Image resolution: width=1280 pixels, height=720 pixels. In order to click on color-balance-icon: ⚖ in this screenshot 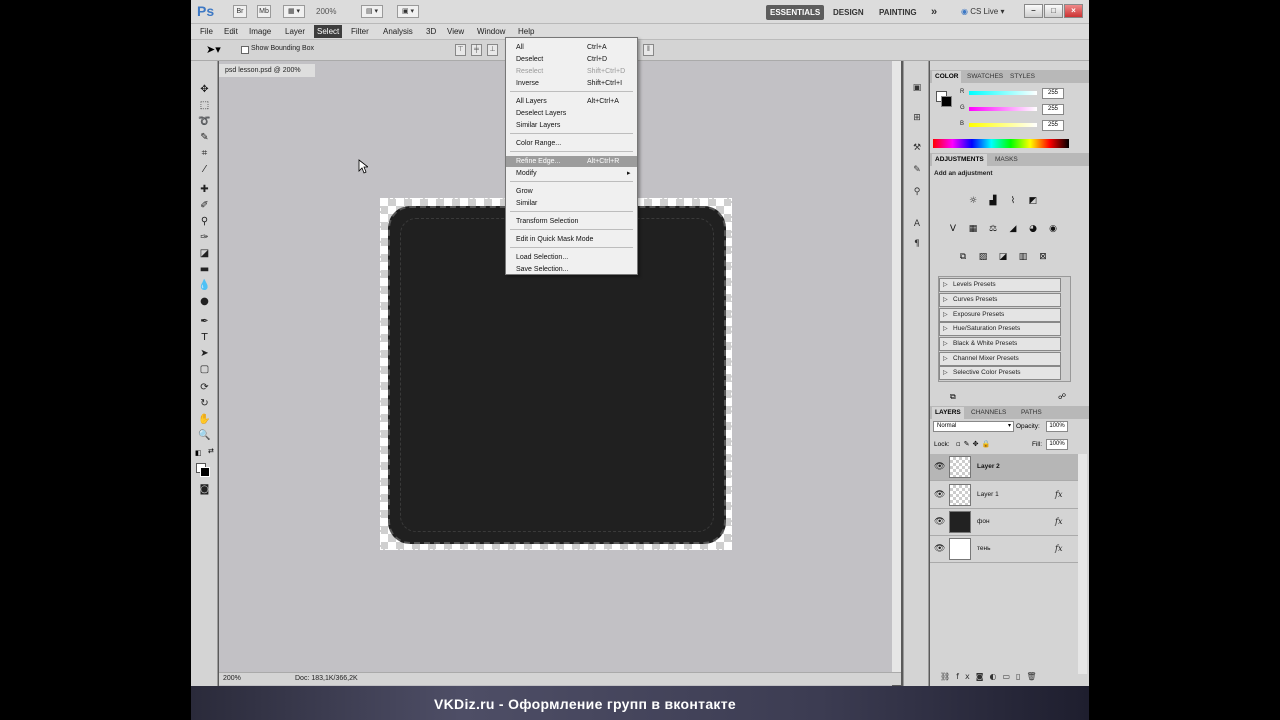, I will do `click(993, 229)`.